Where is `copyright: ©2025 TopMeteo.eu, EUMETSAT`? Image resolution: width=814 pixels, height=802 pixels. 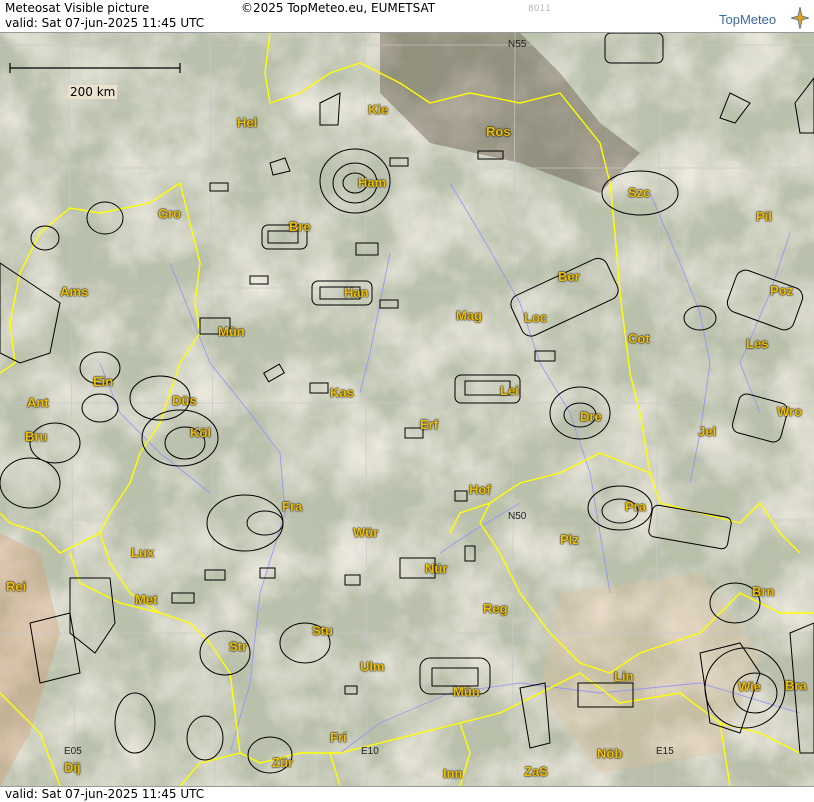 copyright: ©2025 TopMeteo.eu, EUMETSAT is located at coordinates (338, 8).